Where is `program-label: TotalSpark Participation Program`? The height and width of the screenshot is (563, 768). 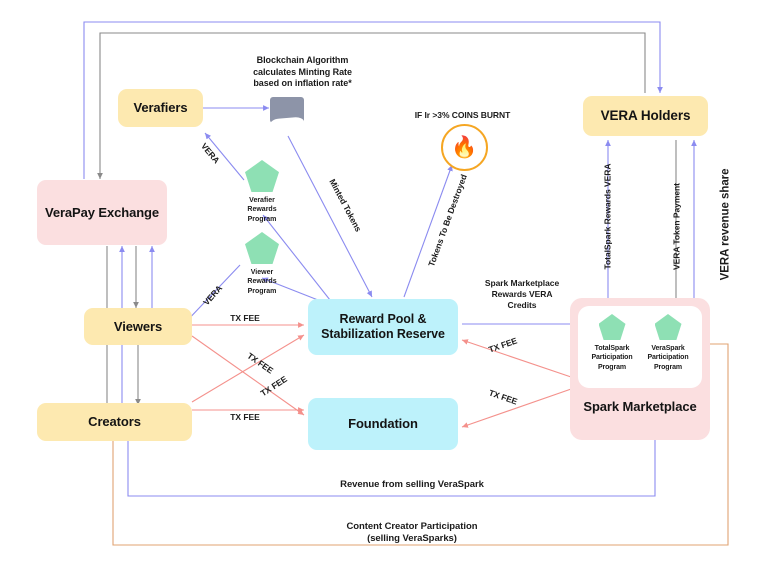 program-label: TotalSpark Participation Program is located at coordinates (612, 358).